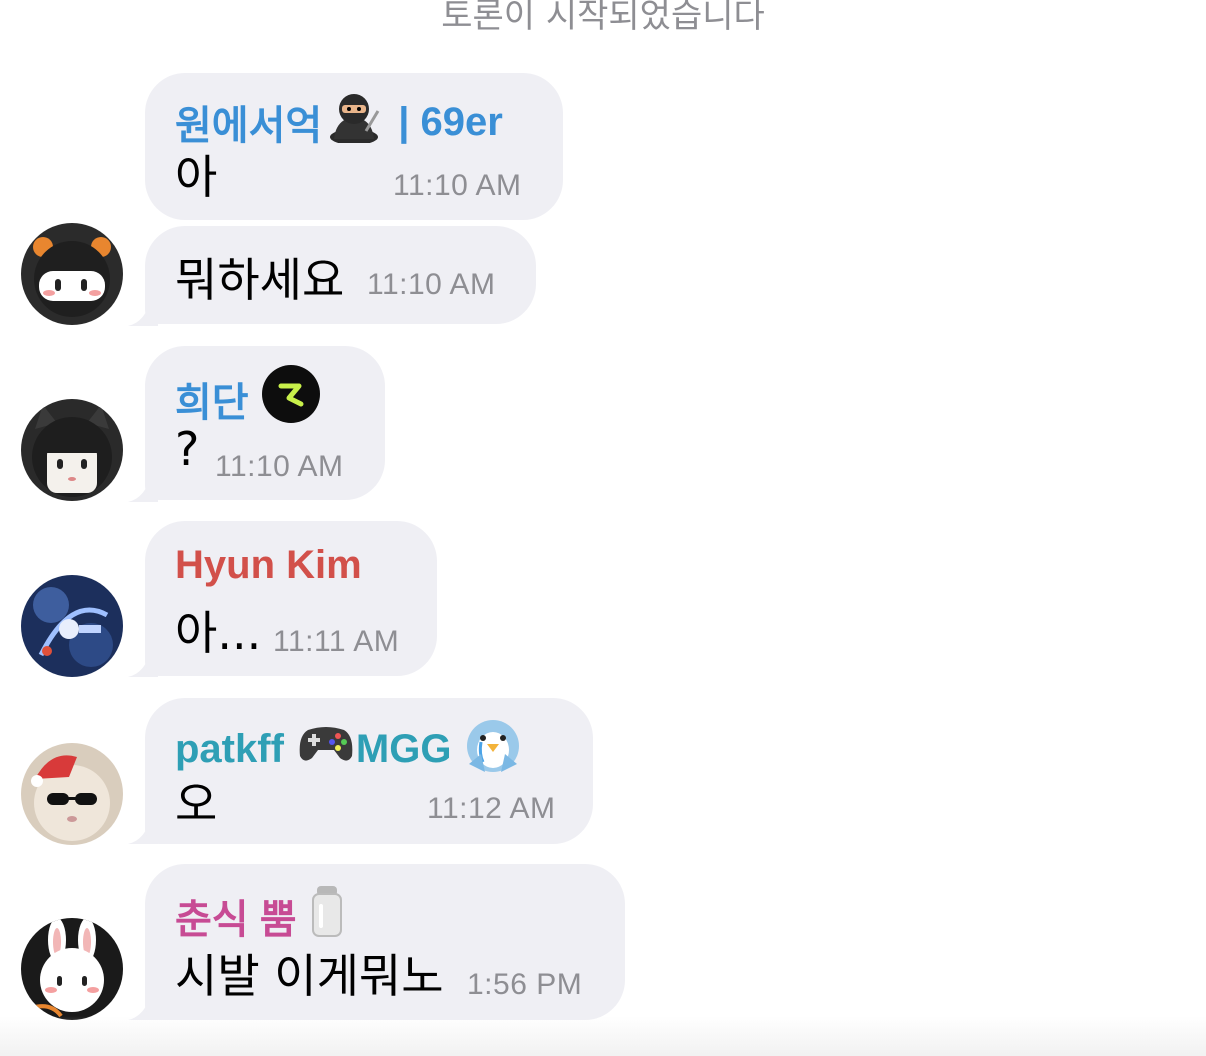 This screenshot has height=1056, width=1206. I want to click on blue-art-avatar, so click(72, 626).